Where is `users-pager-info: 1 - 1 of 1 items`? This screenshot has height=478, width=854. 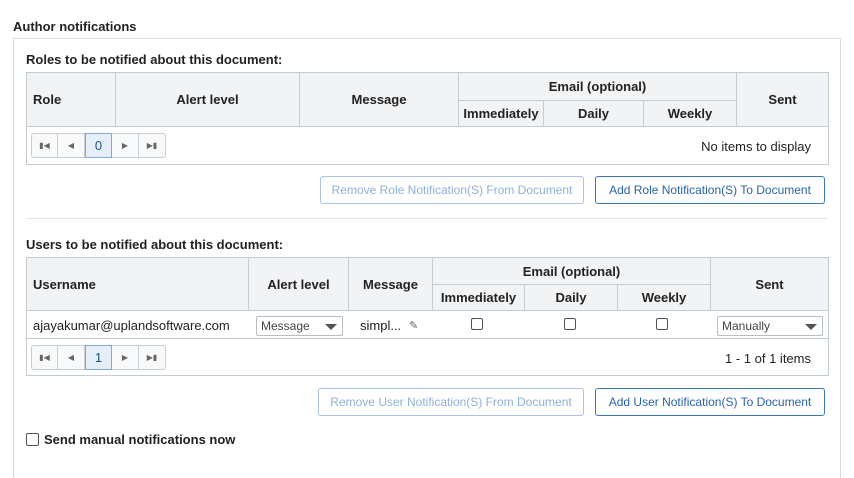
users-pager-info: 1 - 1 of 1 items is located at coordinates (768, 358).